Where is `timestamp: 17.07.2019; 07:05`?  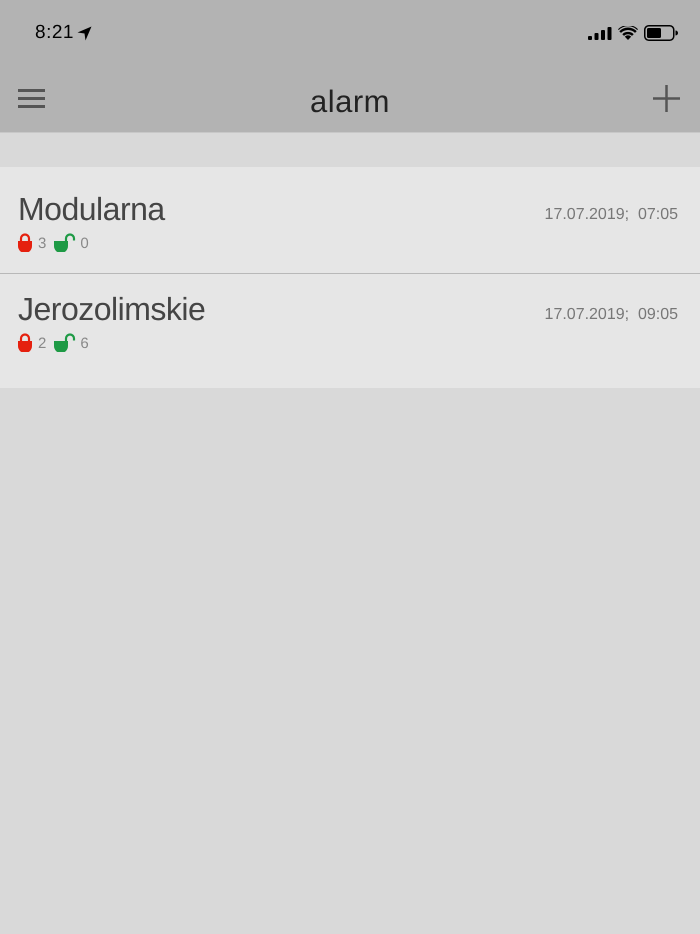 timestamp: 17.07.2019; 07:05 is located at coordinates (611, 214).